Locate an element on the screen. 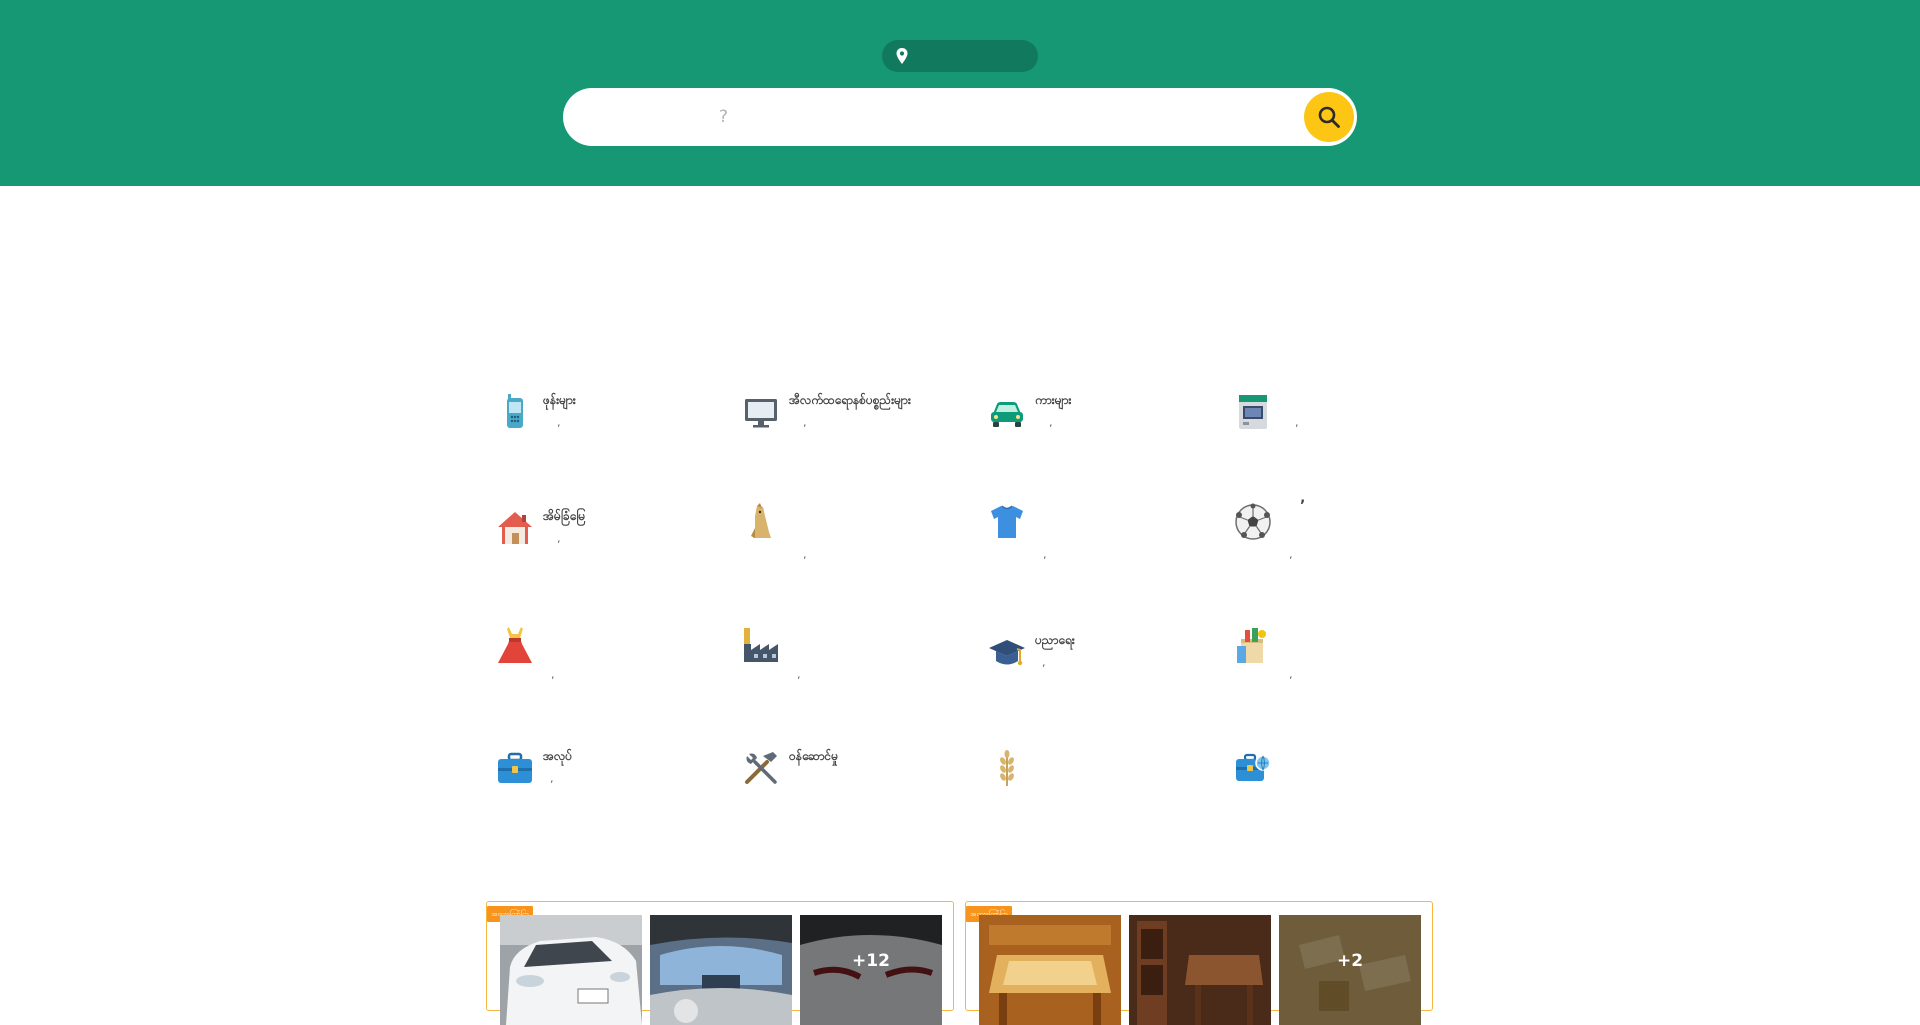  category-overseas-jobs is located at coordinates (1343, 793).